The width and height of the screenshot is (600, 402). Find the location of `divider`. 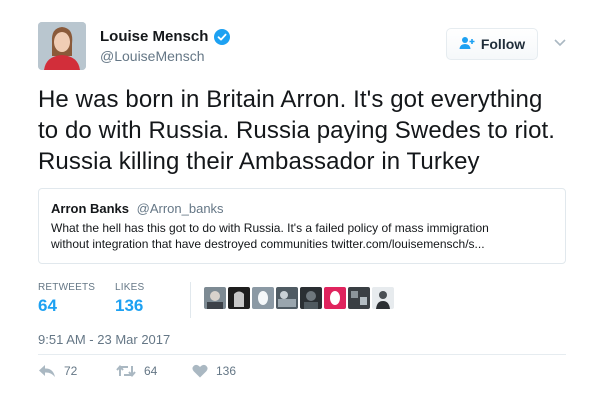

divider is located at coordinates (302, 354).